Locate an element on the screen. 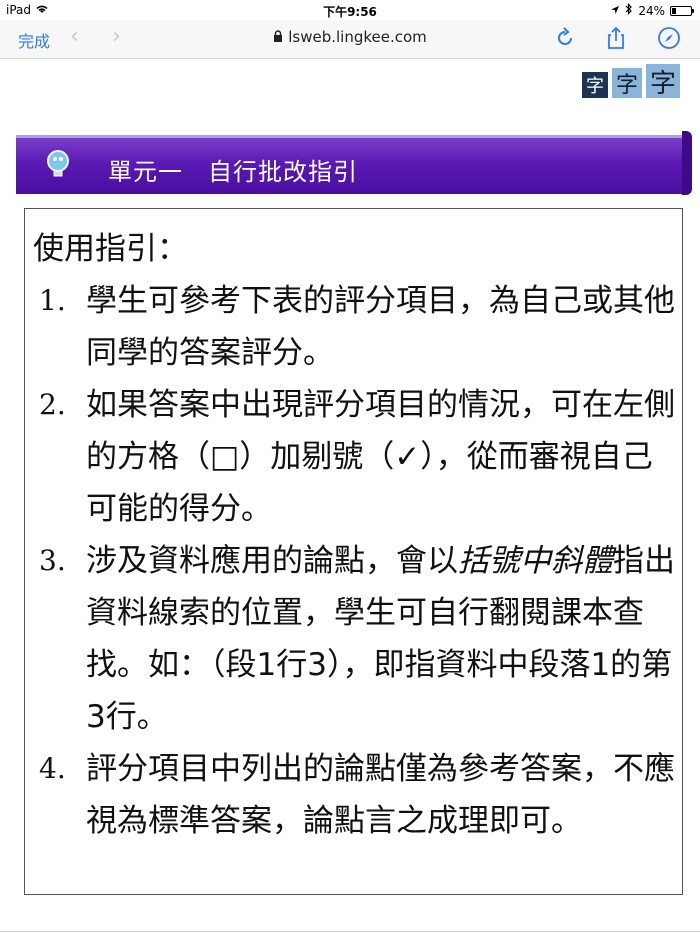 This screenshot has height=934, width=700. browser-toolbar: 完成 ‹ › lsweb.lingkee.com is located at coordinates (350, 39).